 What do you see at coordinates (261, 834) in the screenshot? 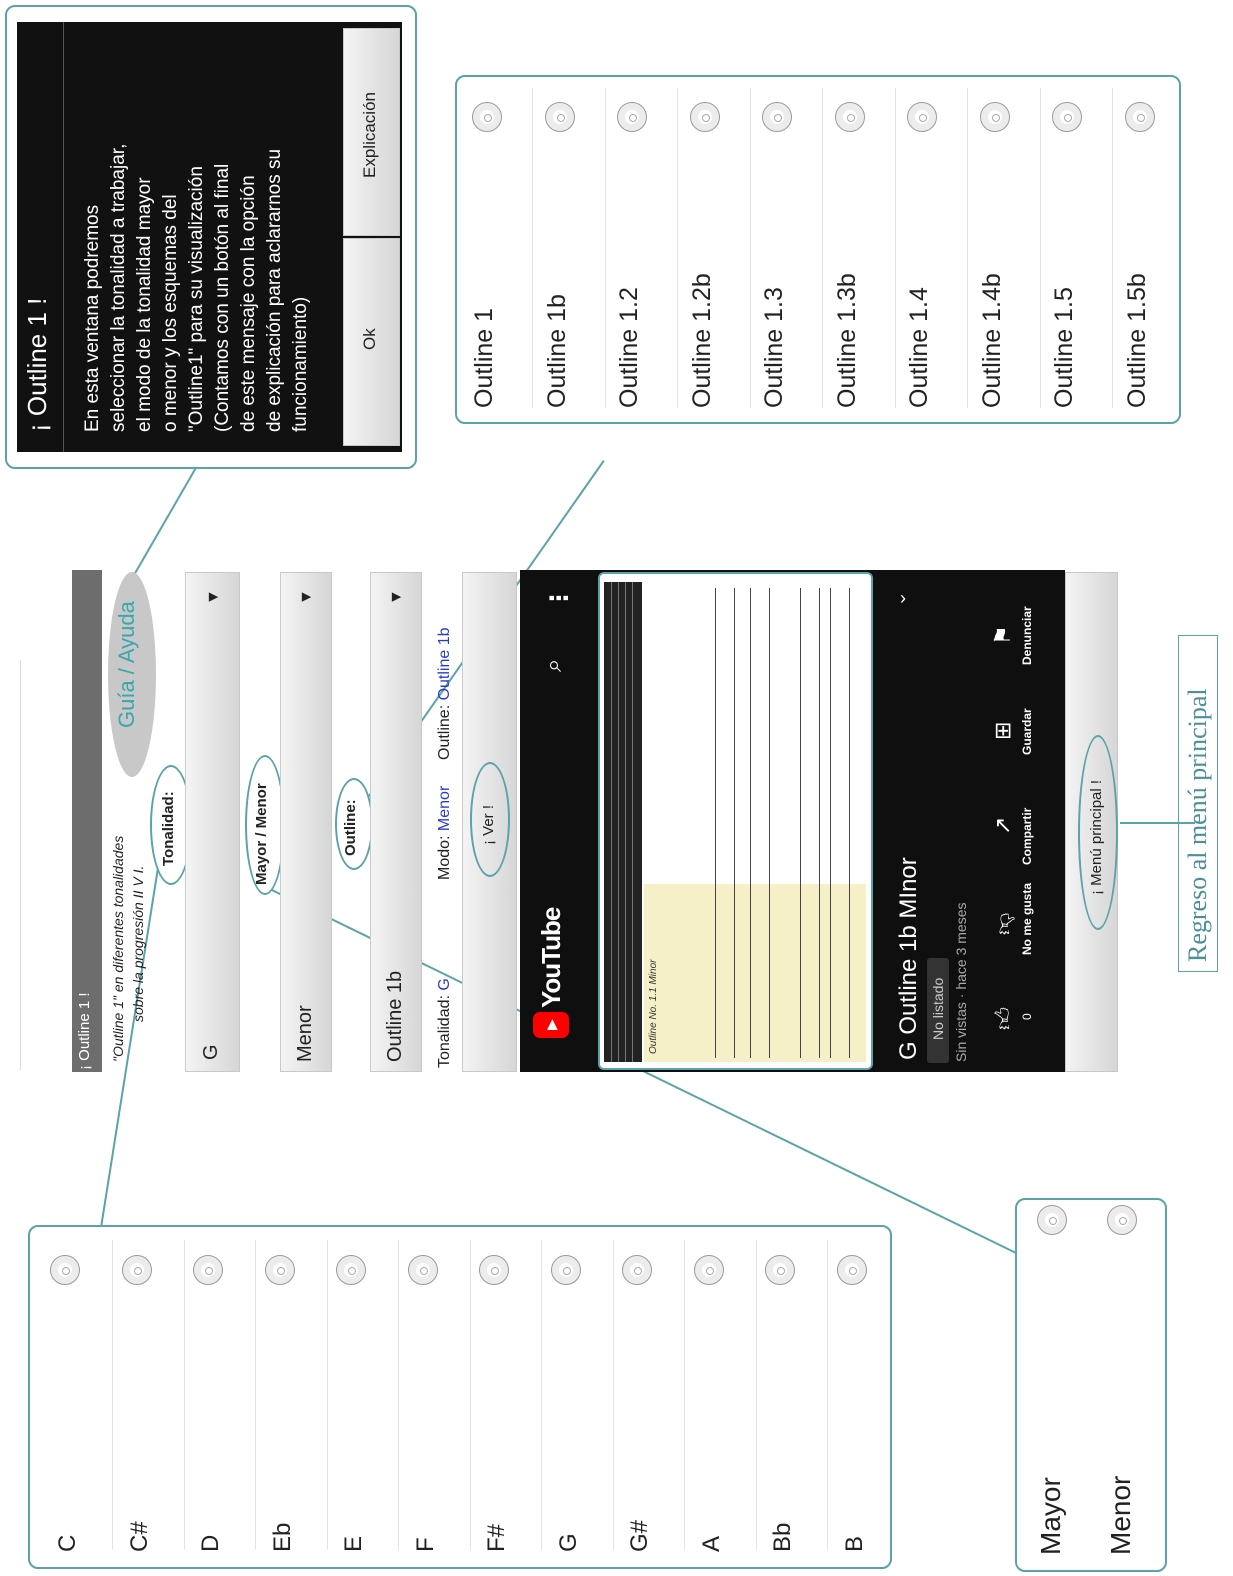
I see `callout-mayor-menor-text: Mayor / Menor` at bounding box center [261, 834].